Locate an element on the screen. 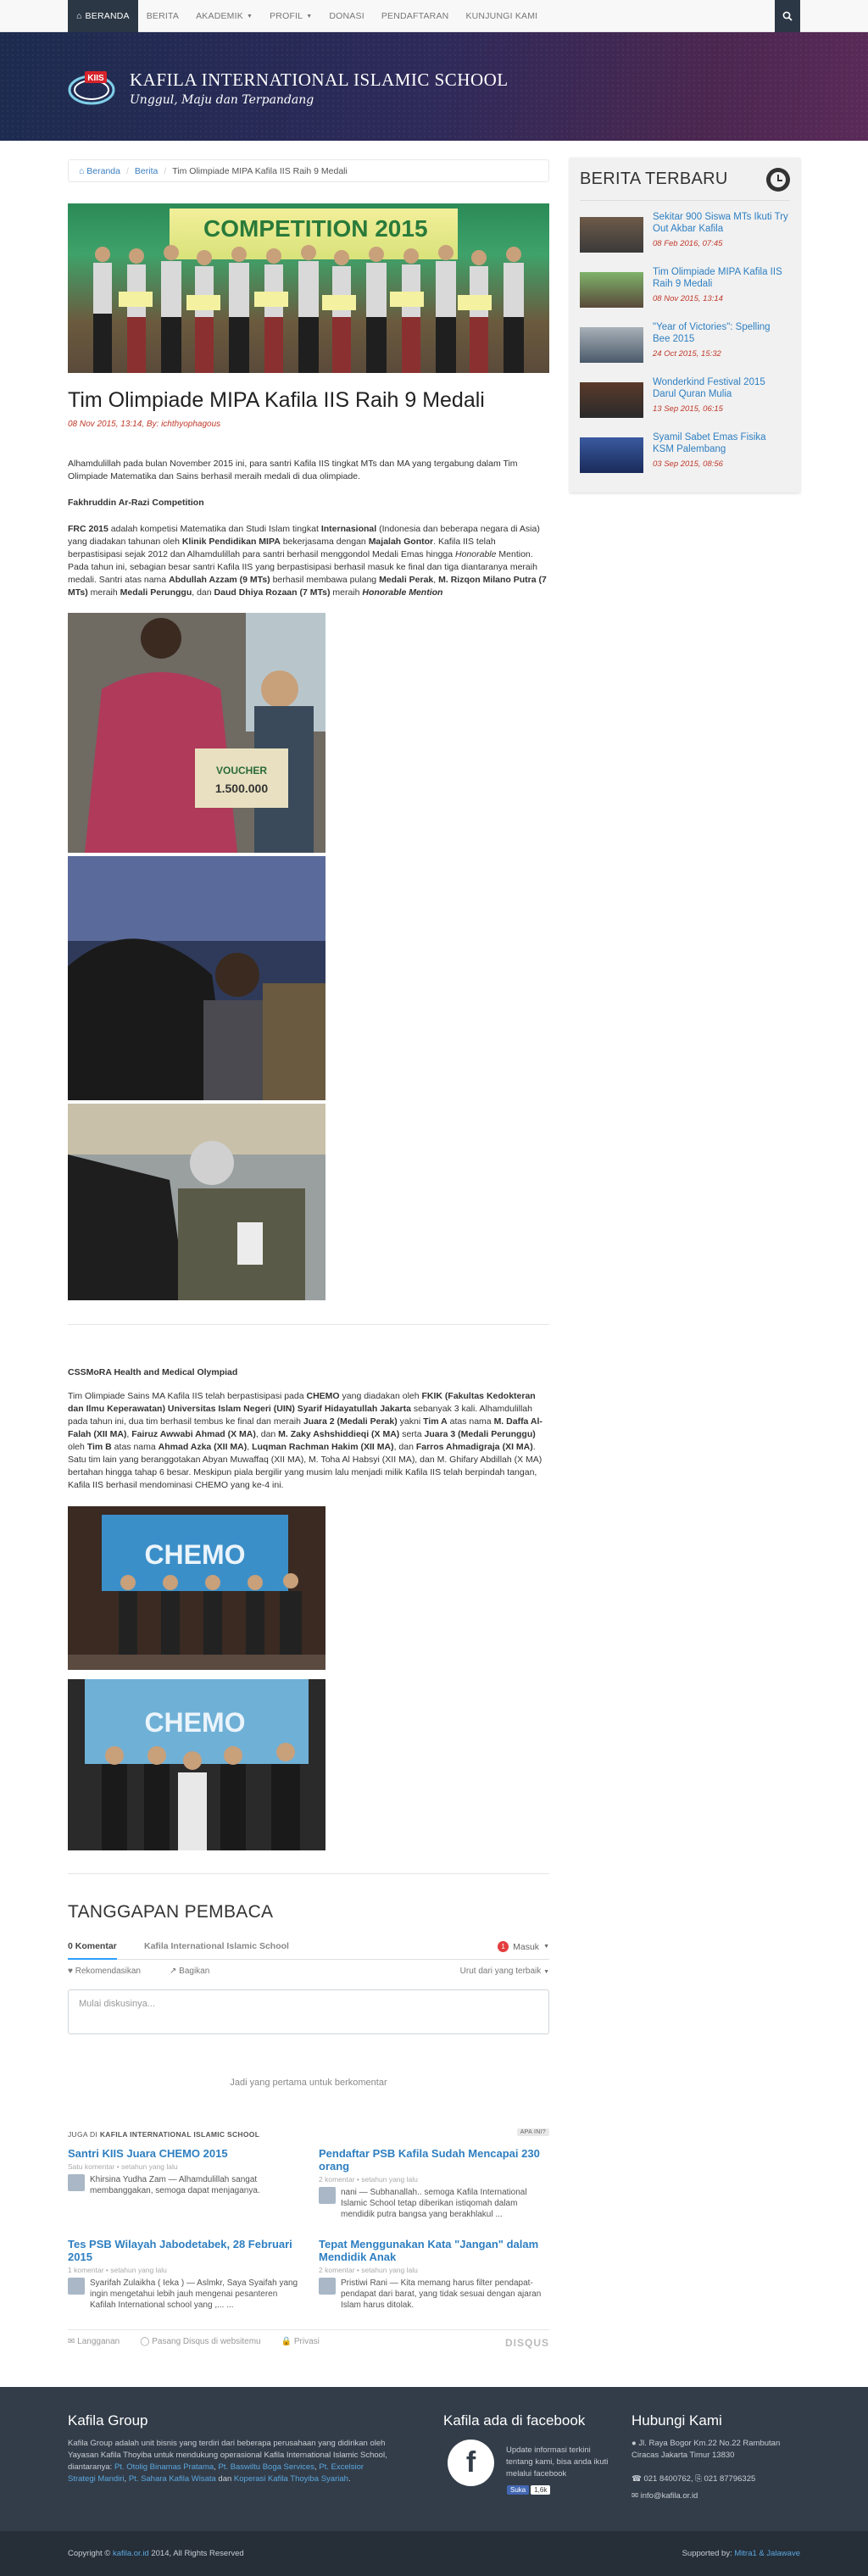  footer-contact-title: Hubungi Kami is located at coordinates (677, 2420).